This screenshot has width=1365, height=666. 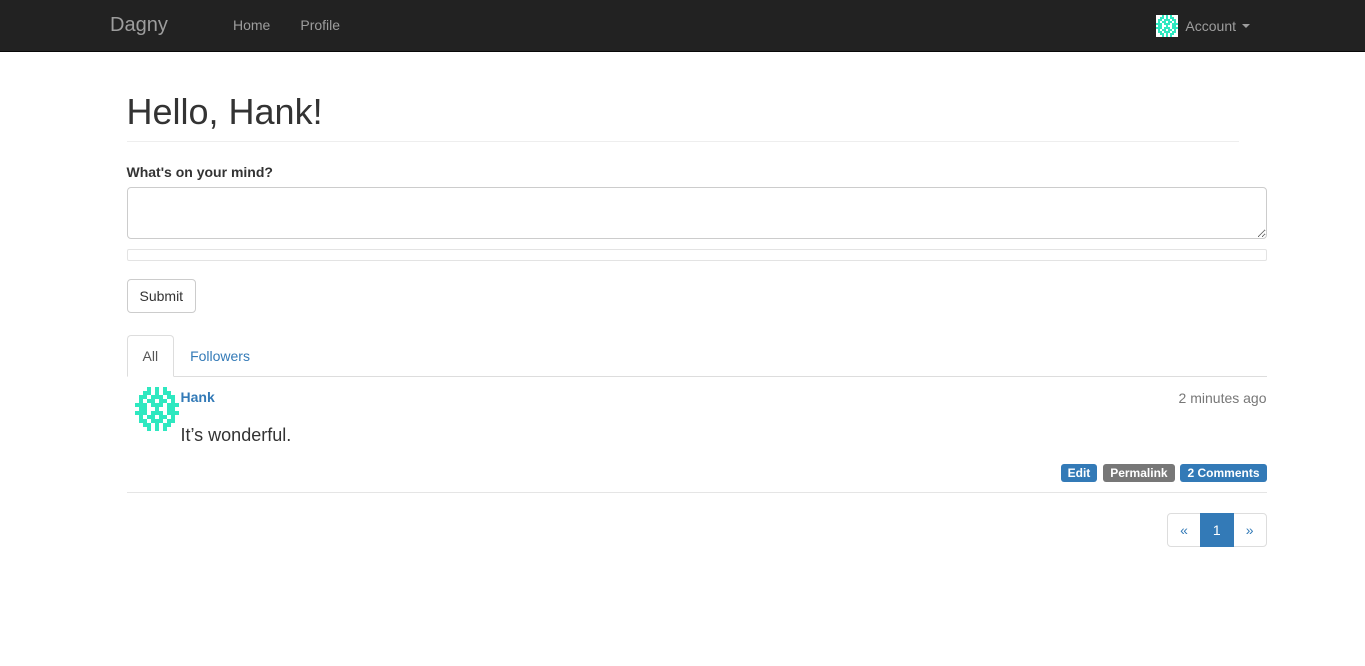 What do you see at coordinates (1184, 529) in the screenshot?
I see `pagination-prev-link: «` at bounding box center [1184, 529].